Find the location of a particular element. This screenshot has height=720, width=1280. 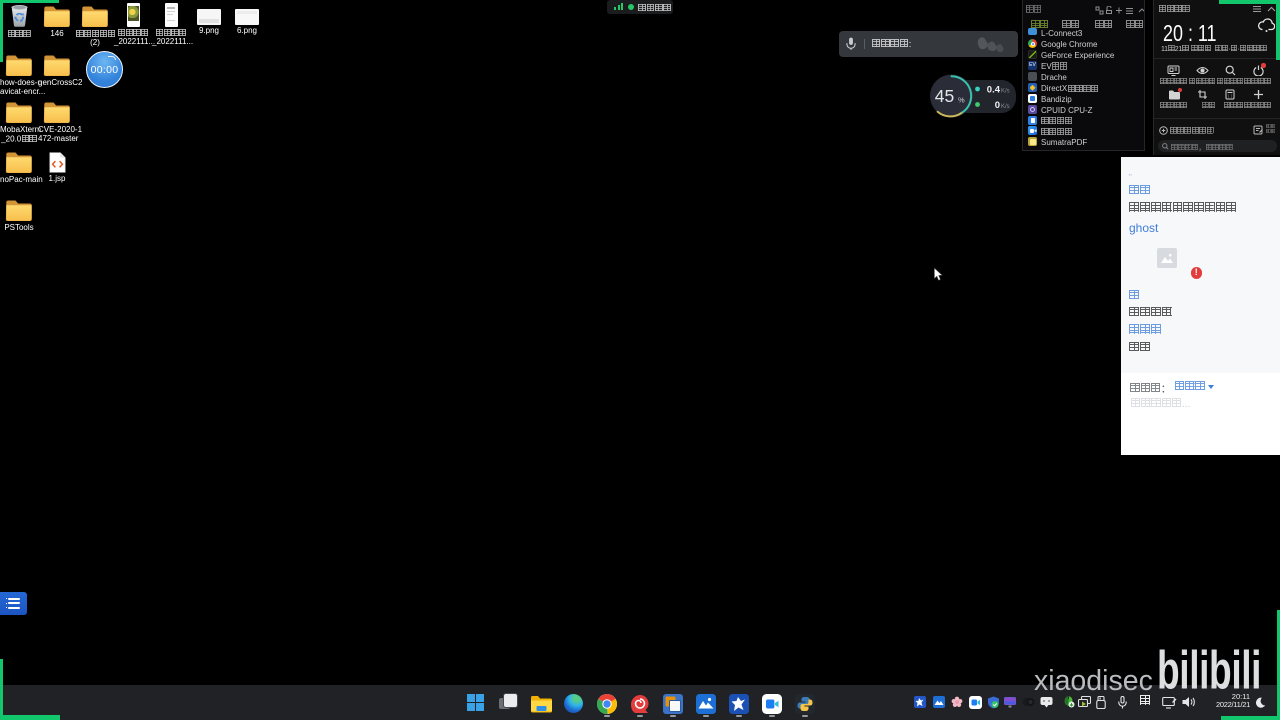

svg-text: 45 is located at coordinates (944, 96).